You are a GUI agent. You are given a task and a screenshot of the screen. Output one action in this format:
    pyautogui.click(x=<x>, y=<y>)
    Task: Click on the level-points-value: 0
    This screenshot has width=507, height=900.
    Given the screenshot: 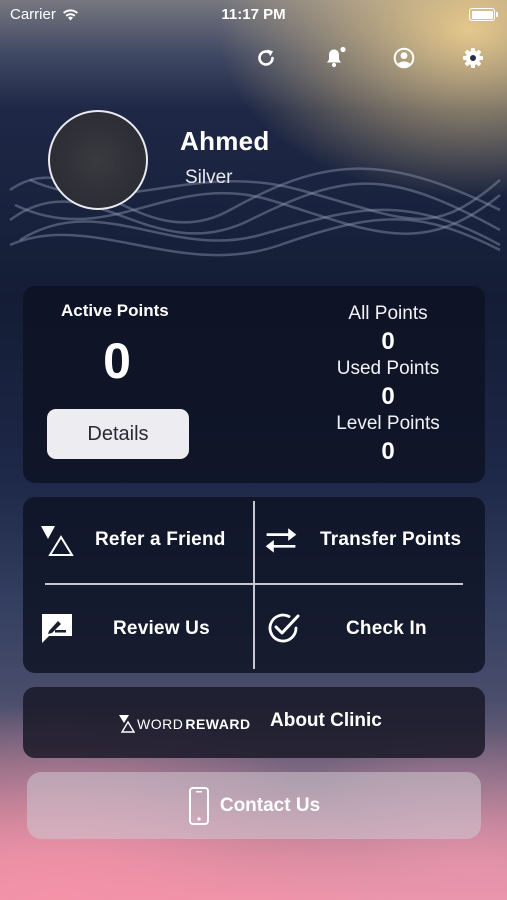 What is the action you would take?
    pyautogui.click(x=388, y=451)
    